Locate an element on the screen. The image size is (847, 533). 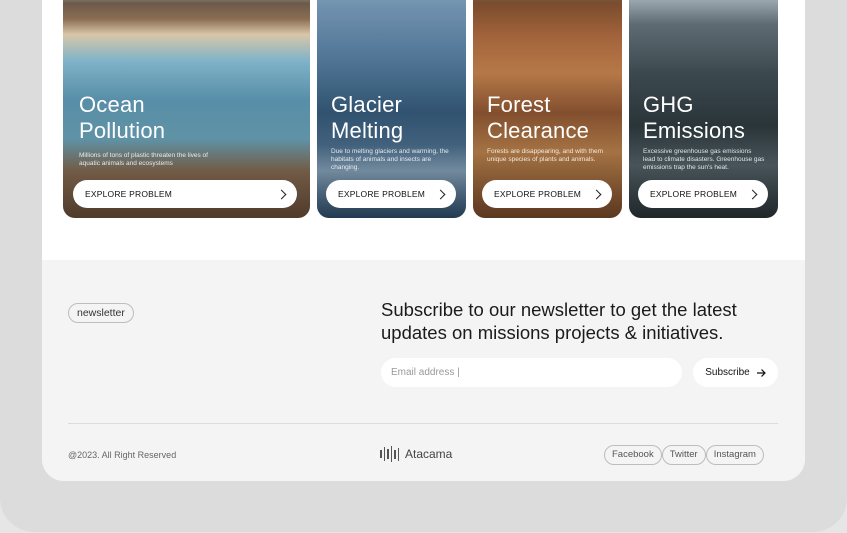
arrow-right-icon is located at coordinates (761, 372).